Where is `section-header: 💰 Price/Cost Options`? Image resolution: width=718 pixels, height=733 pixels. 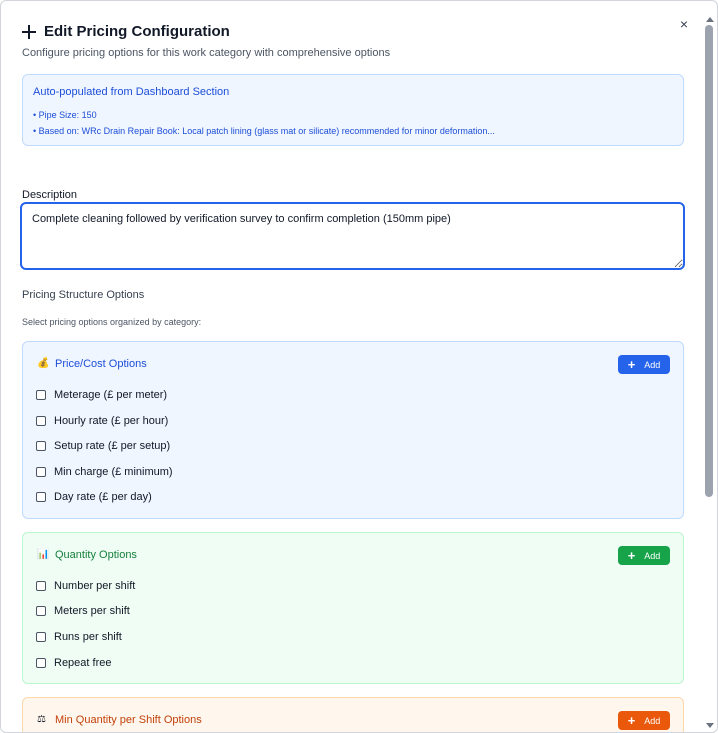
section-header: 💰 Price/Cost Options is located at coordinates (92, 364).